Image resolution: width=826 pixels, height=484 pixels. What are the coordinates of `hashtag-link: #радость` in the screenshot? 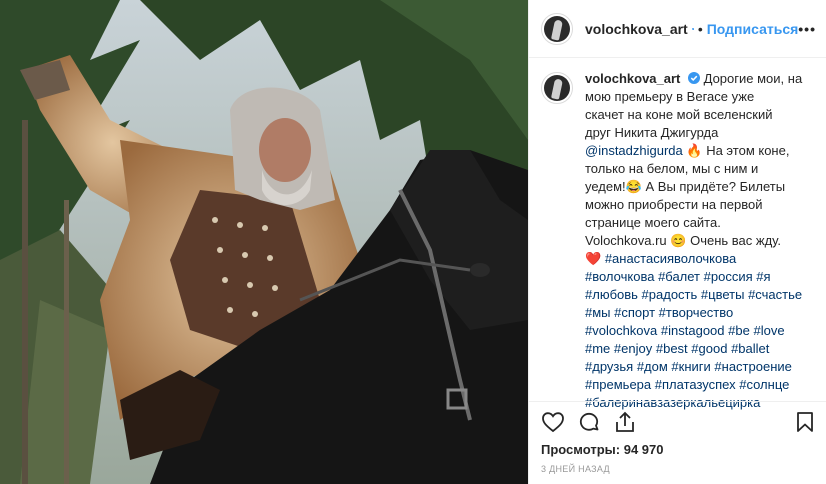 It's located at (670, 294).